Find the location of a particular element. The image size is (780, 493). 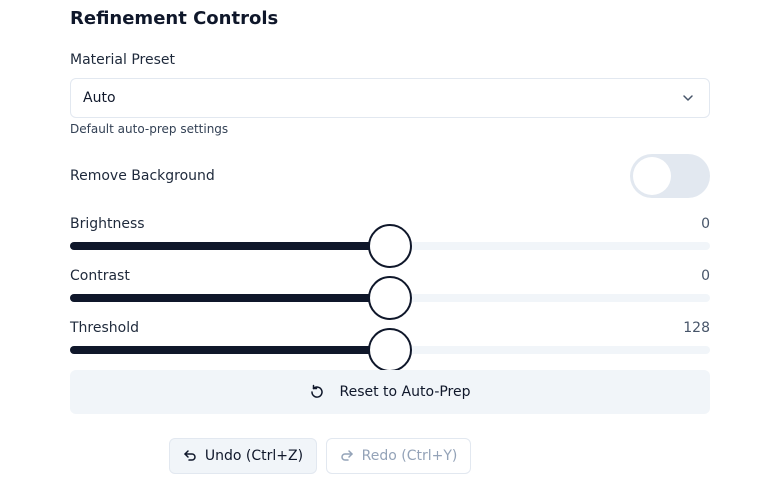

remove-background-label: Remove Background is located at coordinates (142, 176).